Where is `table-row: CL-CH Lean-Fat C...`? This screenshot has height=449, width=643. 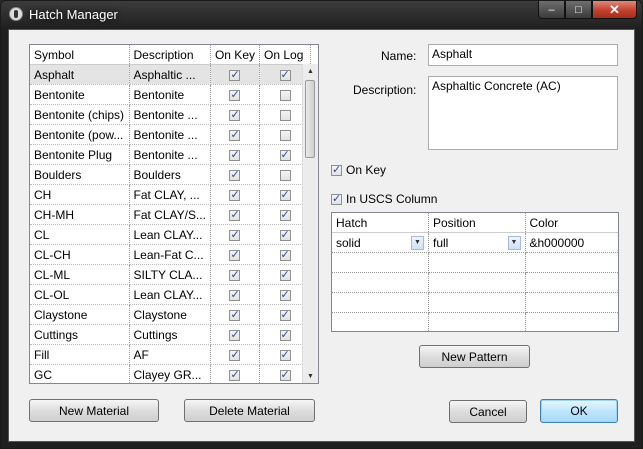
table-row: CL-CH Lean-Fat C... is located at coordinates (170, 254).